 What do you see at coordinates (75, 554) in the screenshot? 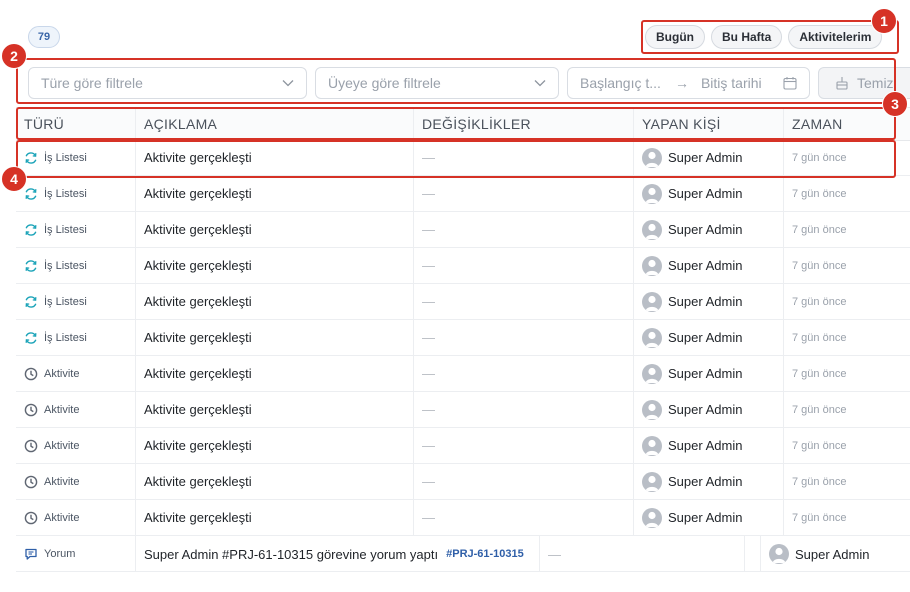
I see `type-cell: Yorum` at bounding box center [75, 554].